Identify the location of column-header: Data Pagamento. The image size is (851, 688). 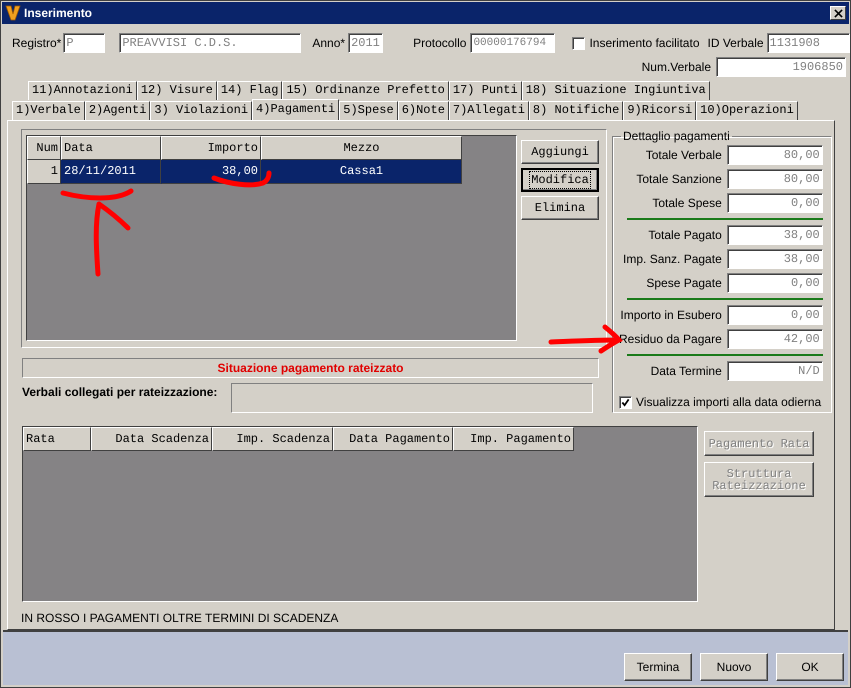
(393, 439).